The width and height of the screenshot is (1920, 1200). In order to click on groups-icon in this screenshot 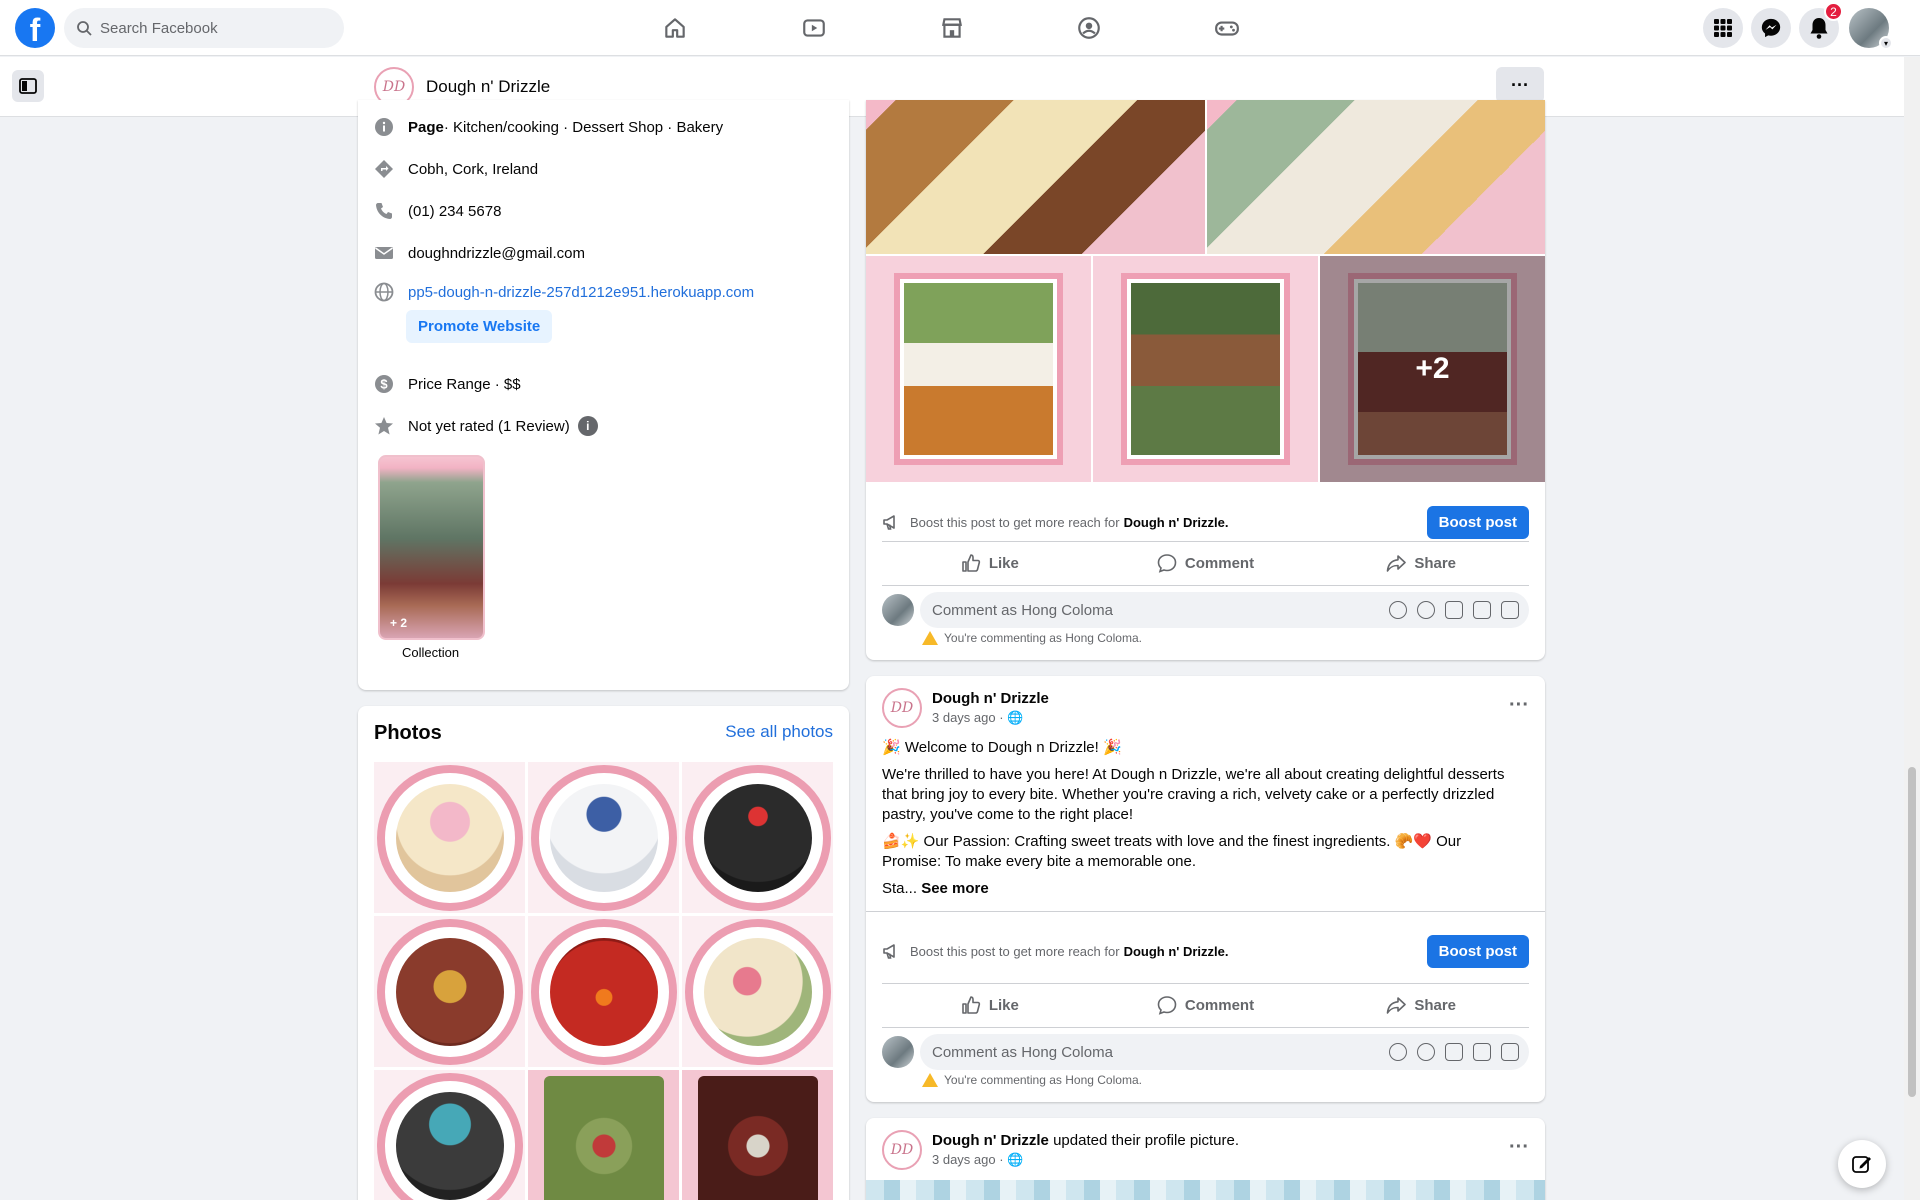, I will do `click(1089, 28)`.